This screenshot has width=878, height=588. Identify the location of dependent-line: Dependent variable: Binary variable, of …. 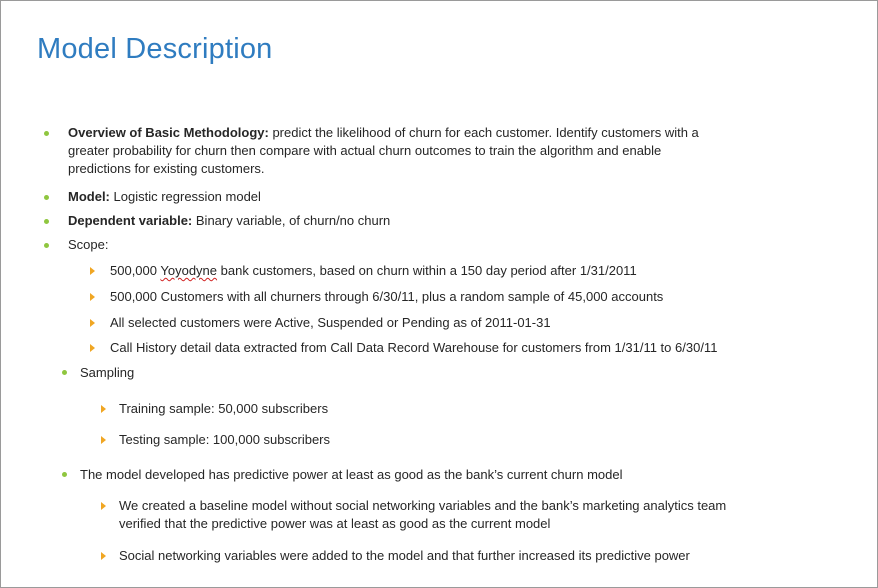
(229, 221).